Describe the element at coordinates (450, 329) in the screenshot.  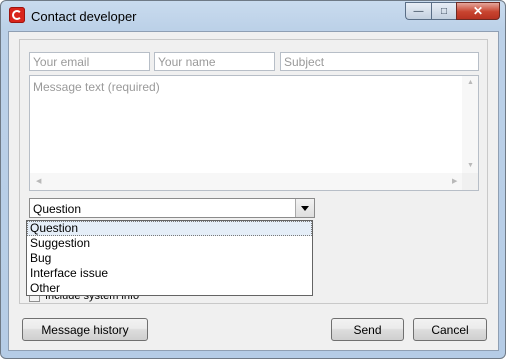
I see `cancel-button: Cancel` at that location.